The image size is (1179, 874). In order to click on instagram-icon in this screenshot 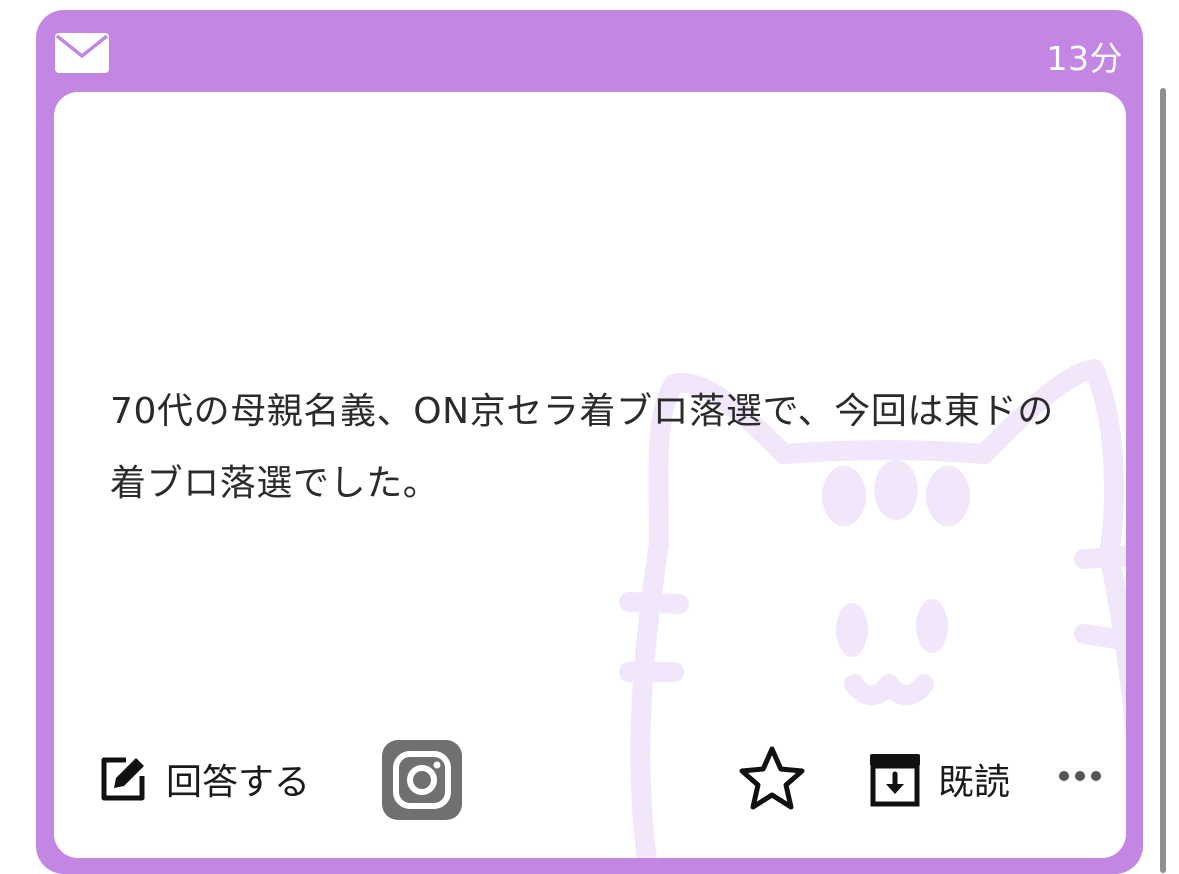, I will do `click(422, 780)`.